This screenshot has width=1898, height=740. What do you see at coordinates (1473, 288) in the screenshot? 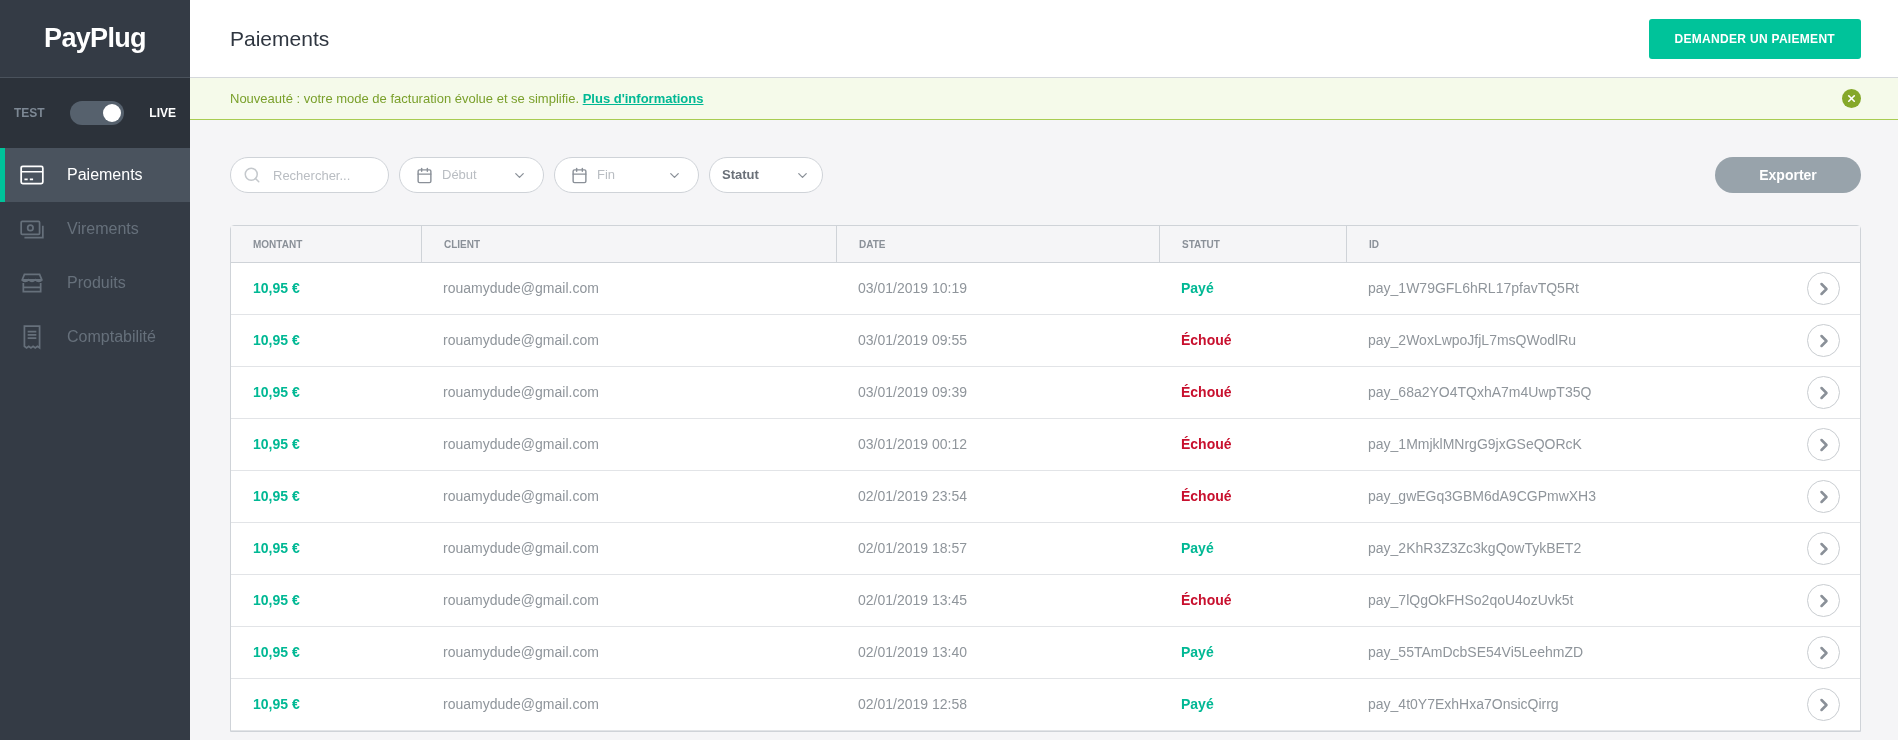
I see `id-cell-text: pay_1W79GFL6hRL17pfavTQ5Rt` at bounding box center [1473, 288].